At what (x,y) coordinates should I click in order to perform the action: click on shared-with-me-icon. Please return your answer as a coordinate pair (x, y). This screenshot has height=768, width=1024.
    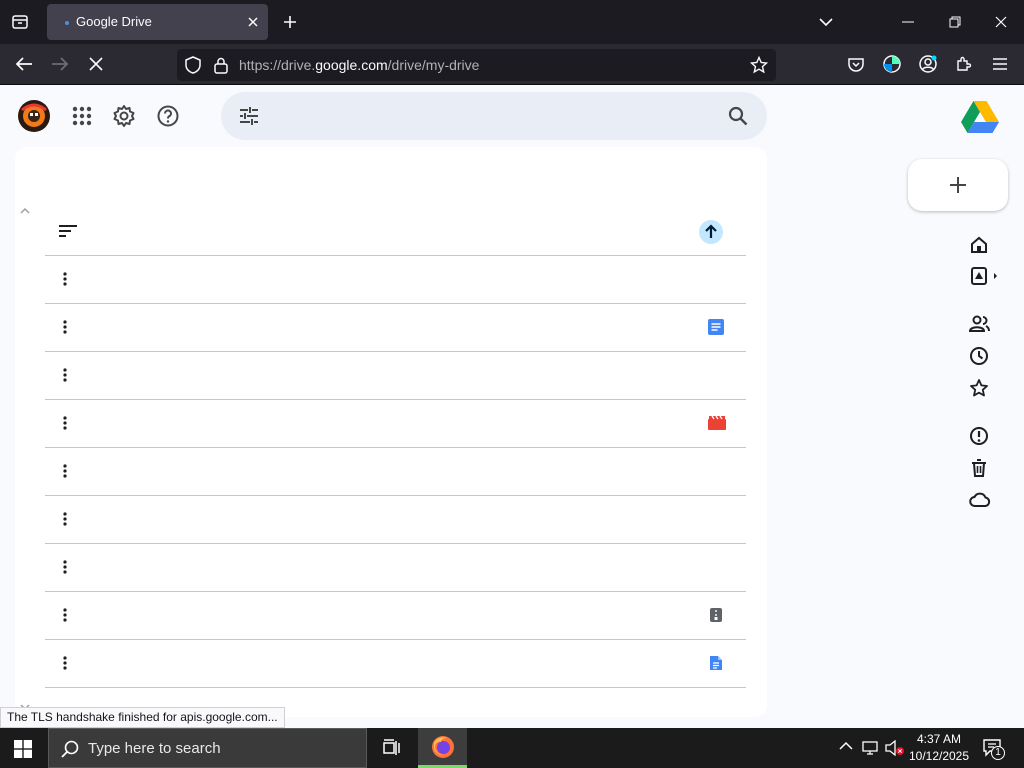
    Looking at the image, I should click on (980, 324).